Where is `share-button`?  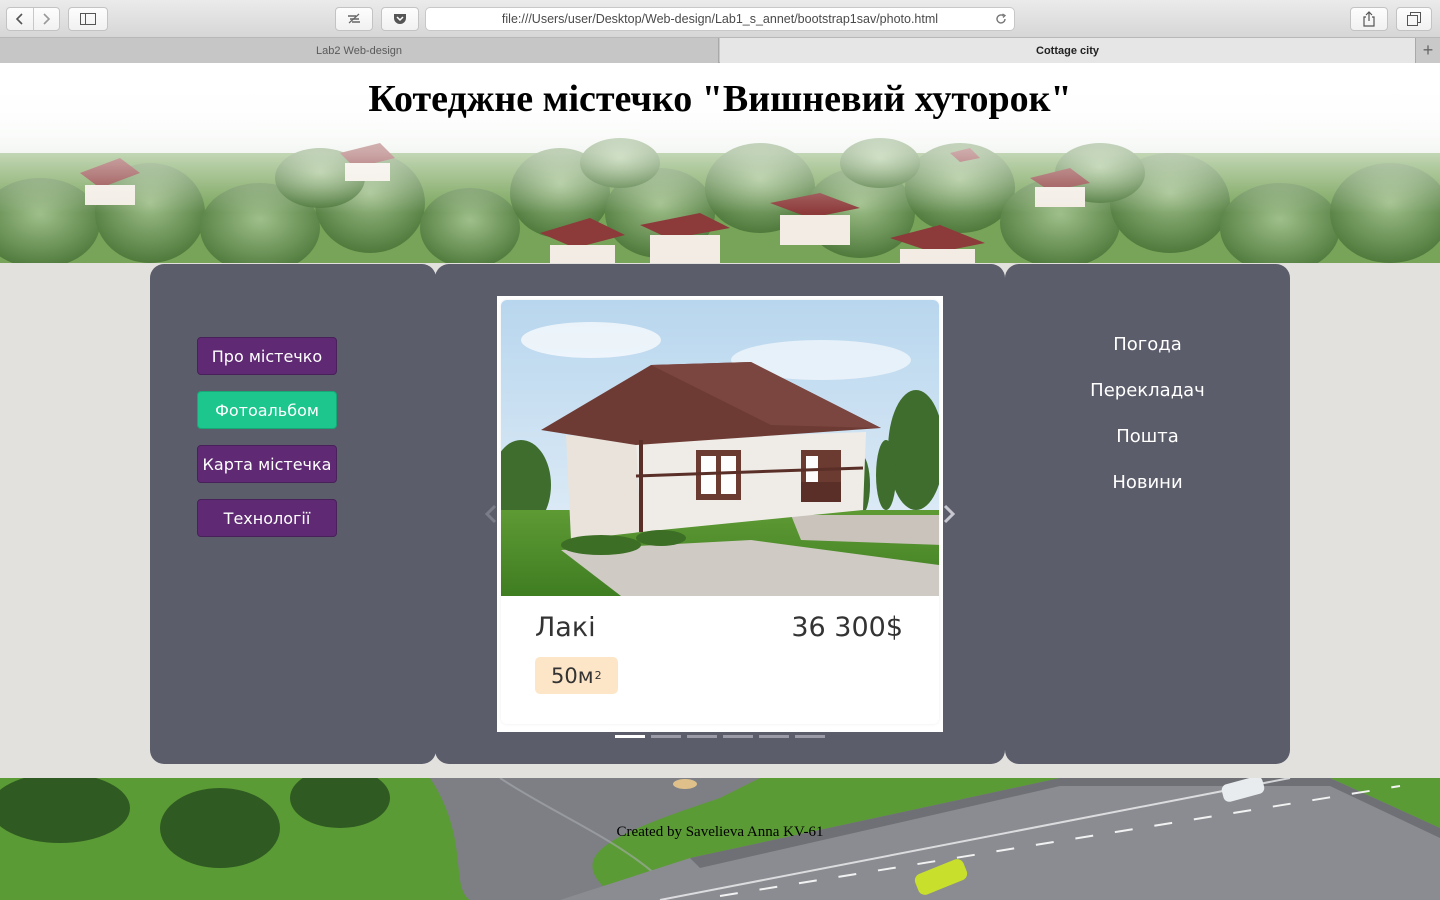 share-button is located at coordinates (1369, 19).